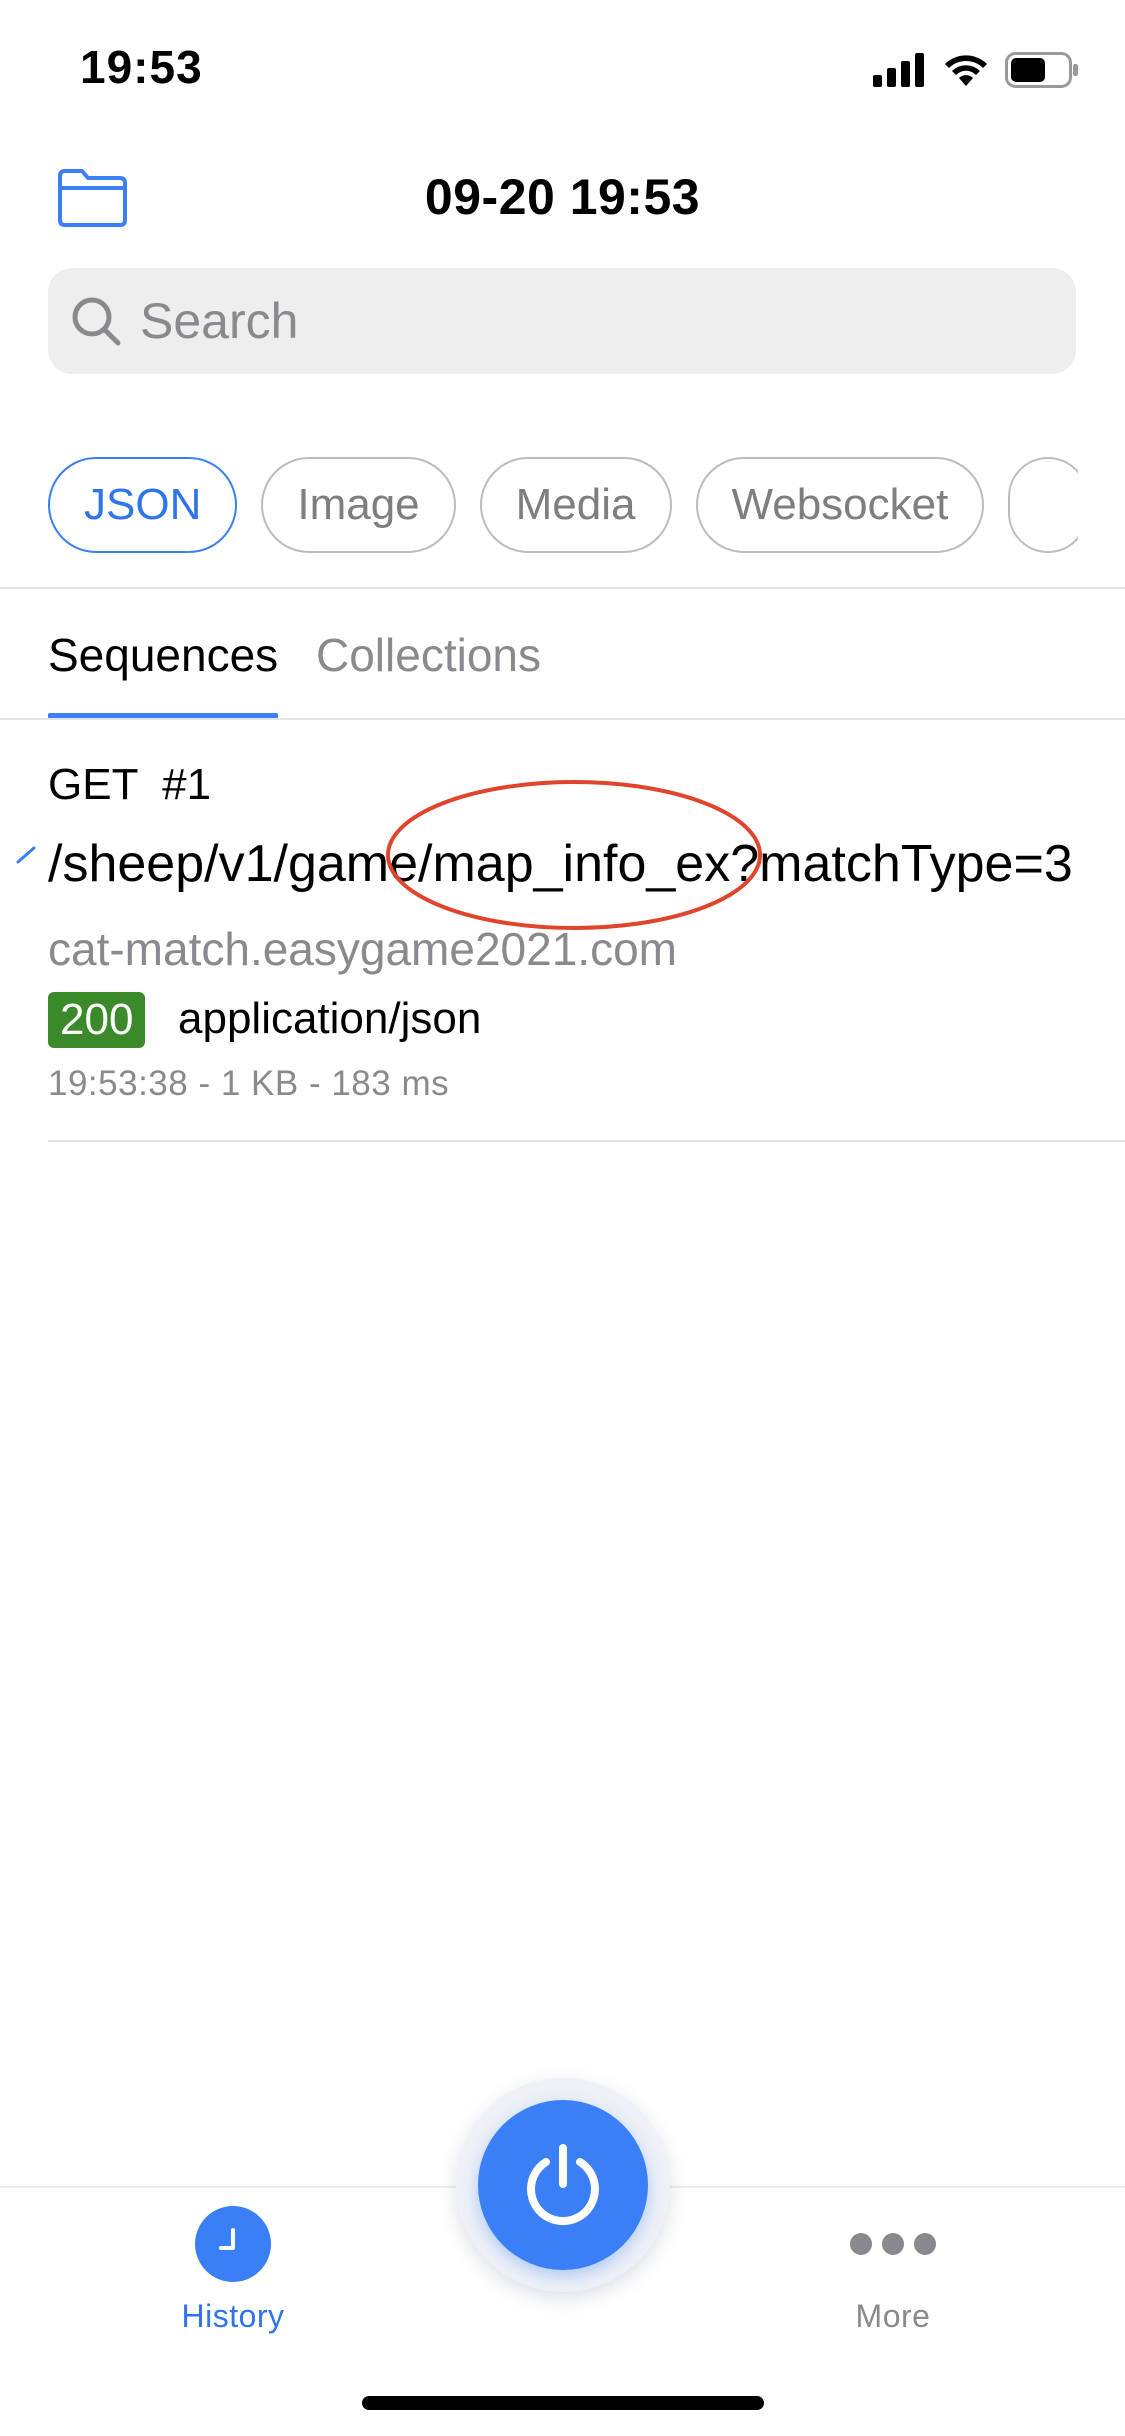  What do you see at coordinates (562, 719) in the screenshot?
I see `tabs-divider` at bounding box center [562, 719].